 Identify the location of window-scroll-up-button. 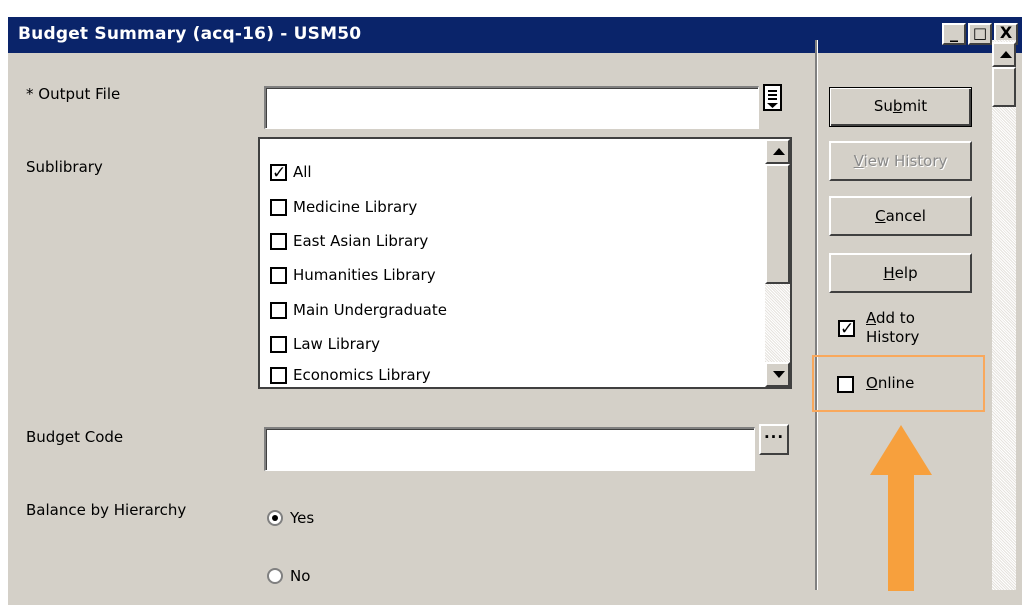
(1004, 54).